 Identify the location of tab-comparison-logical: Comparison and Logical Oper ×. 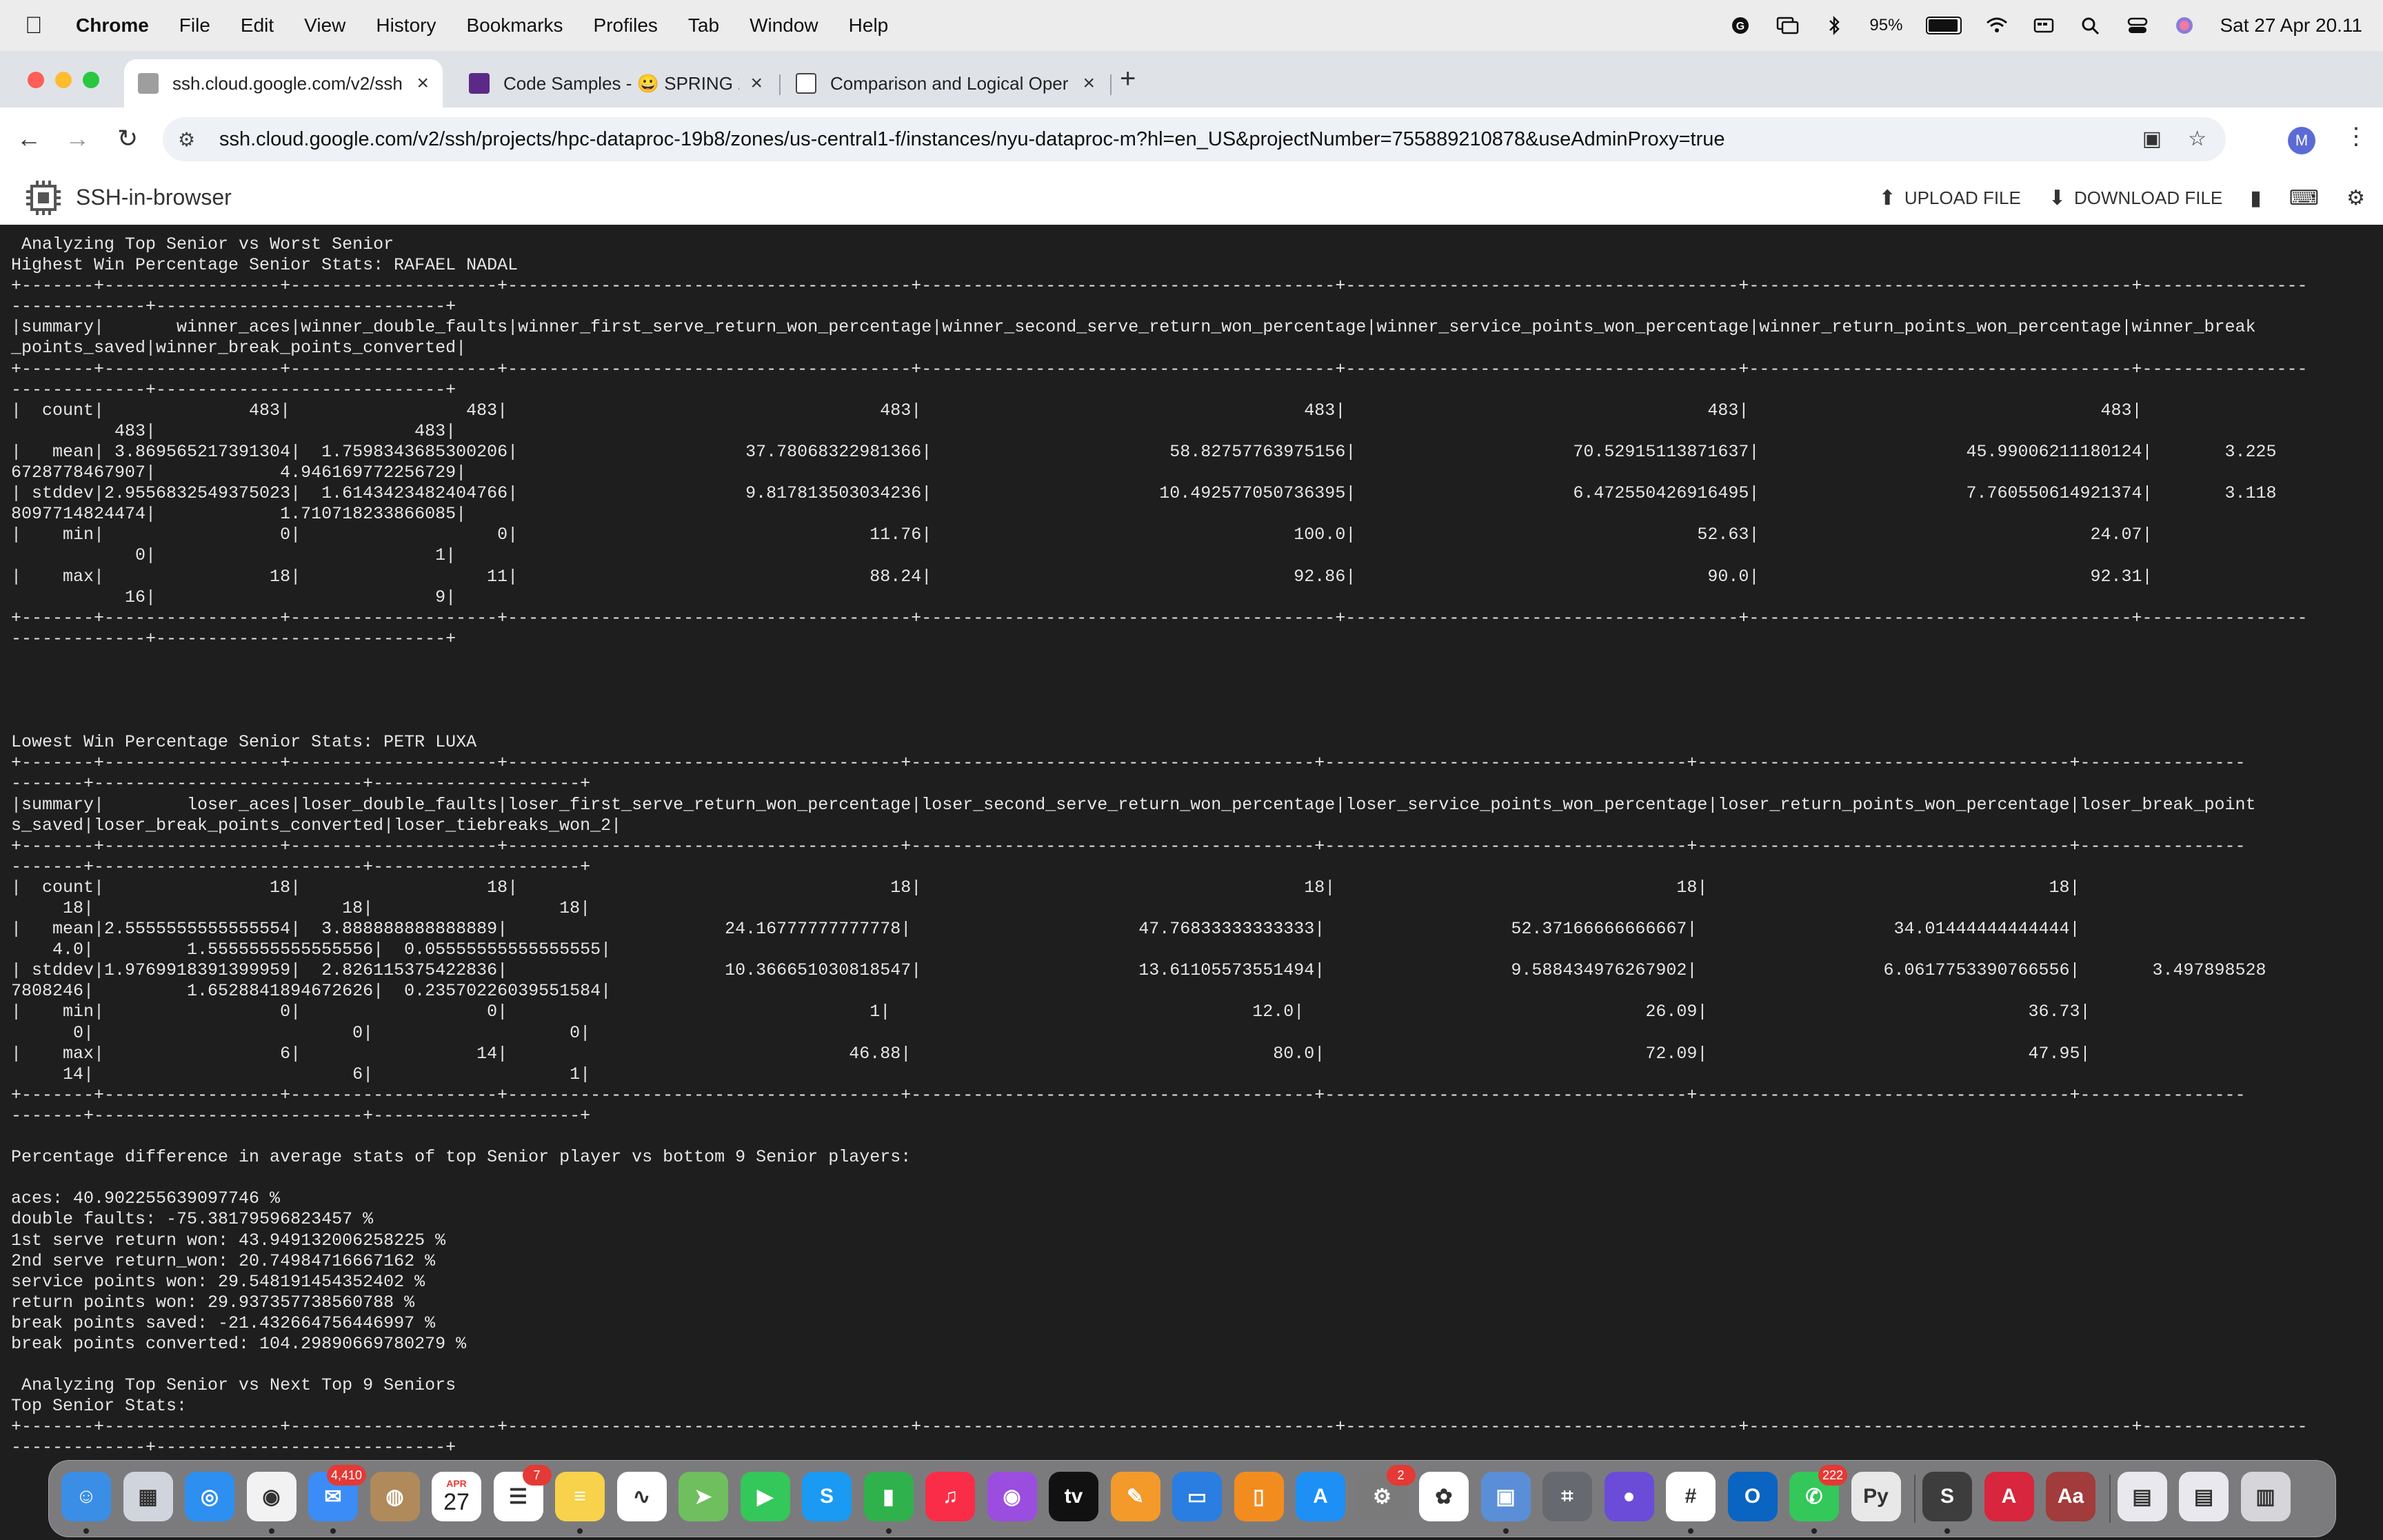
(945, 84).